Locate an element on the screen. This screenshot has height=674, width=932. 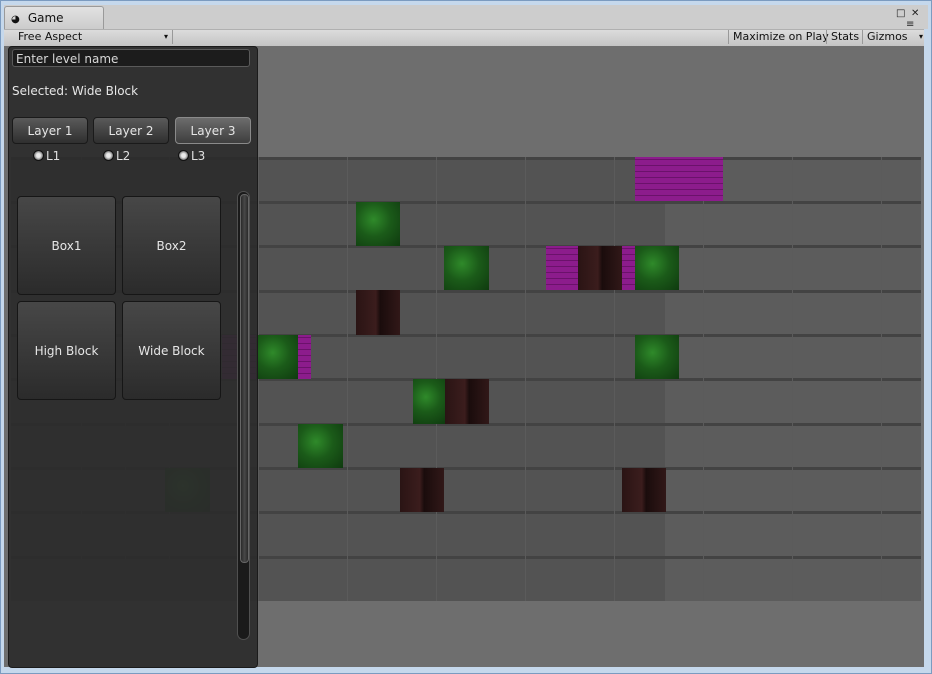
tab-game-label: Game is located at coordinates (45, 18).